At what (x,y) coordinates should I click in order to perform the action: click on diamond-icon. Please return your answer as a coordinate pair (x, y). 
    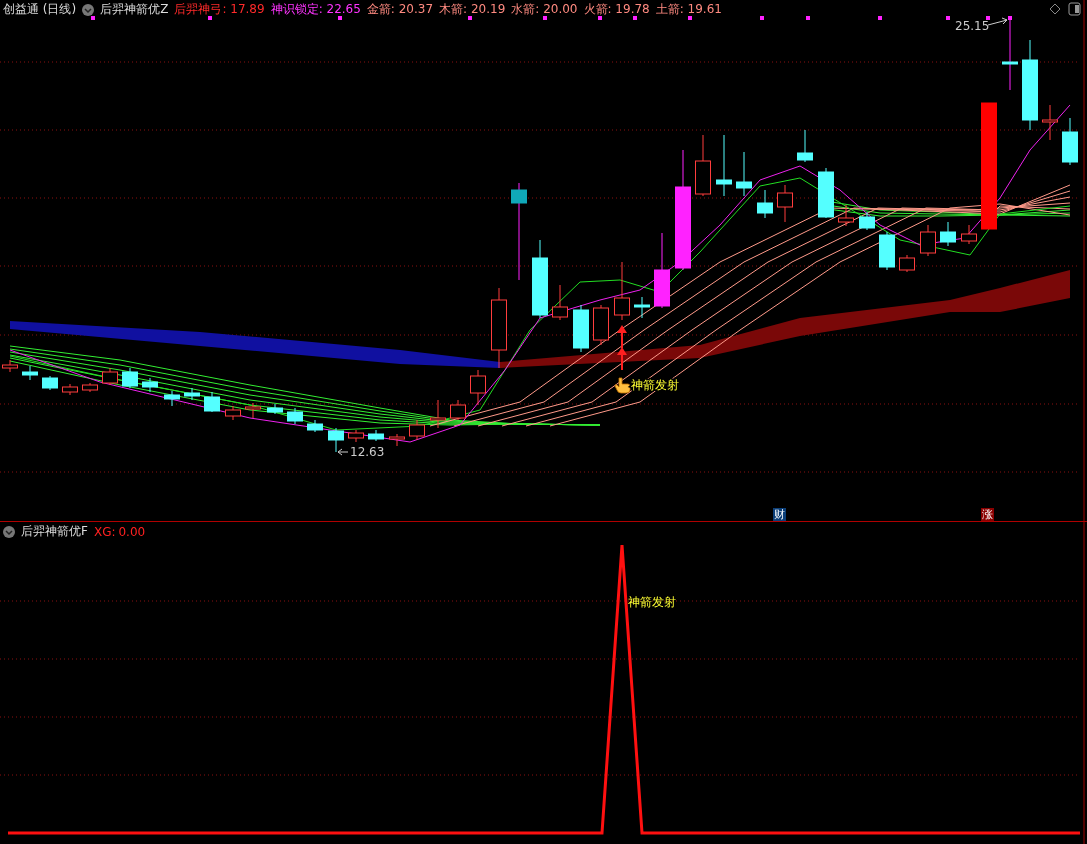
    Looking at the image, I should click on (1055, 9).